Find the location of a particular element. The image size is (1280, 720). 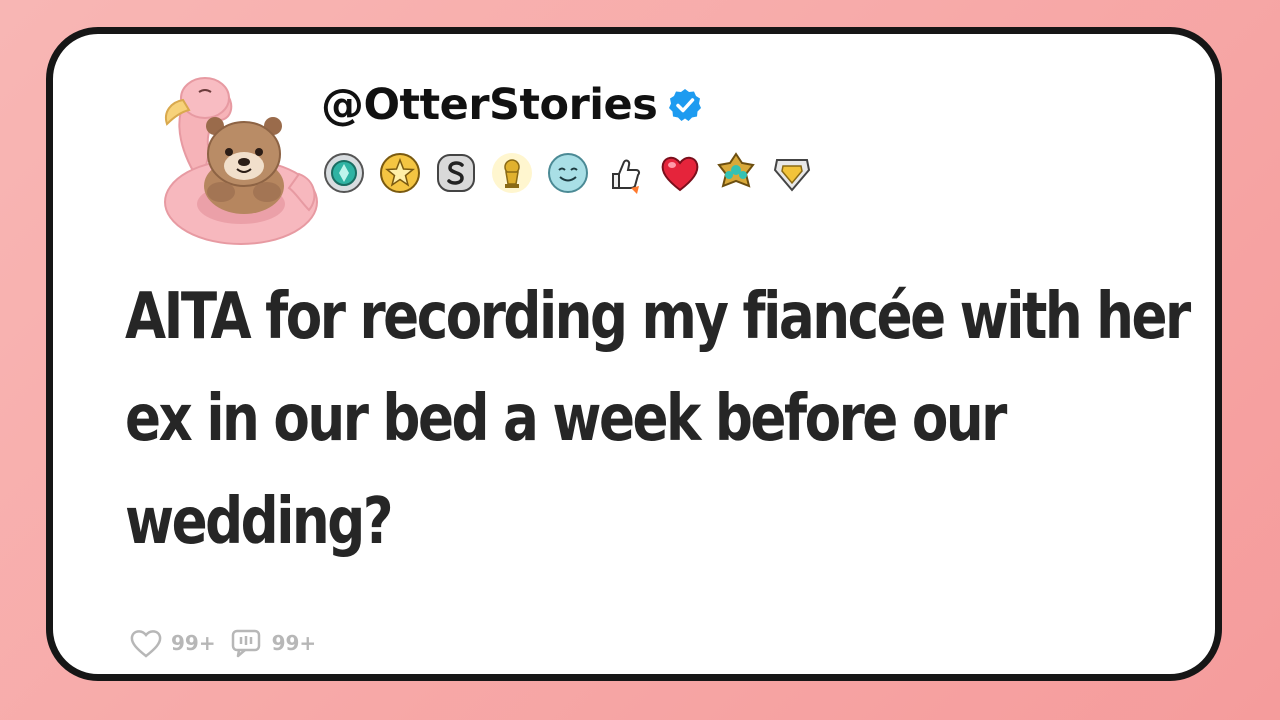

gold-gem-cluster-icon is located at coordinates (736, 170).